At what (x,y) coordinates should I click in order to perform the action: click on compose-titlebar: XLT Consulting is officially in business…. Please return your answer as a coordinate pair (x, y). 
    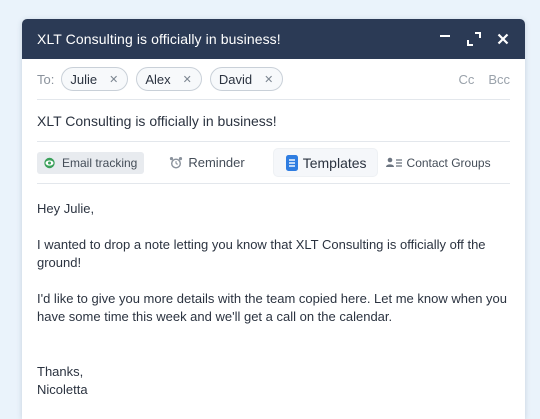
    Looking at the image, I should click on (273, 39).